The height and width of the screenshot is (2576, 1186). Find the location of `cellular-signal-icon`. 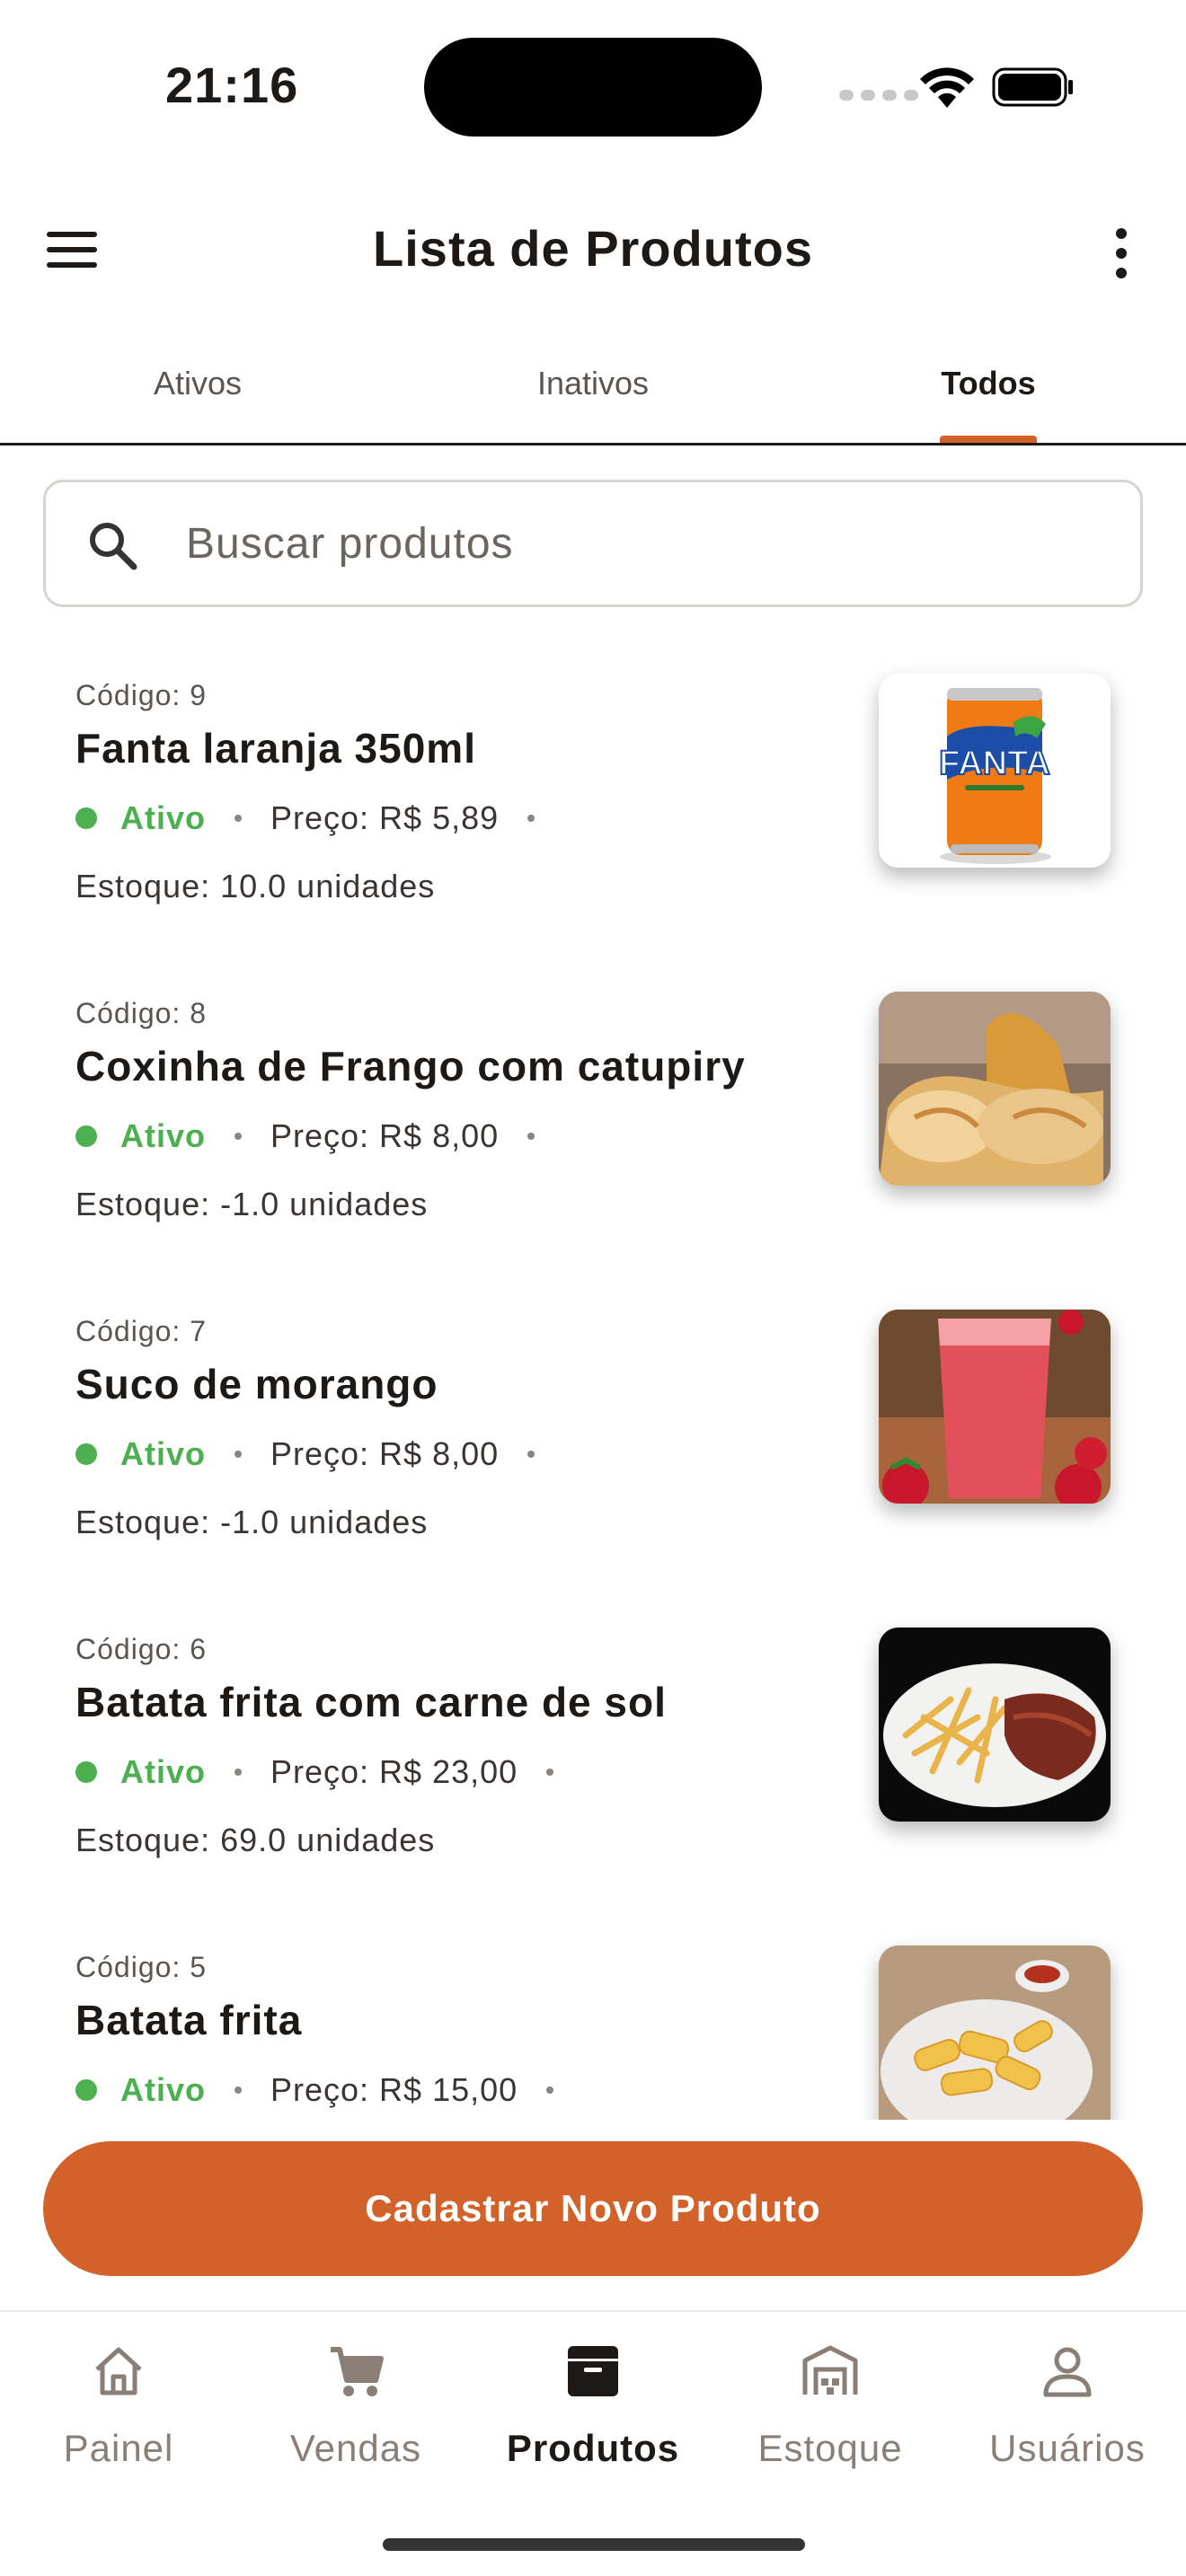

cellular-signal-icon is located at coordinates (878, 95).